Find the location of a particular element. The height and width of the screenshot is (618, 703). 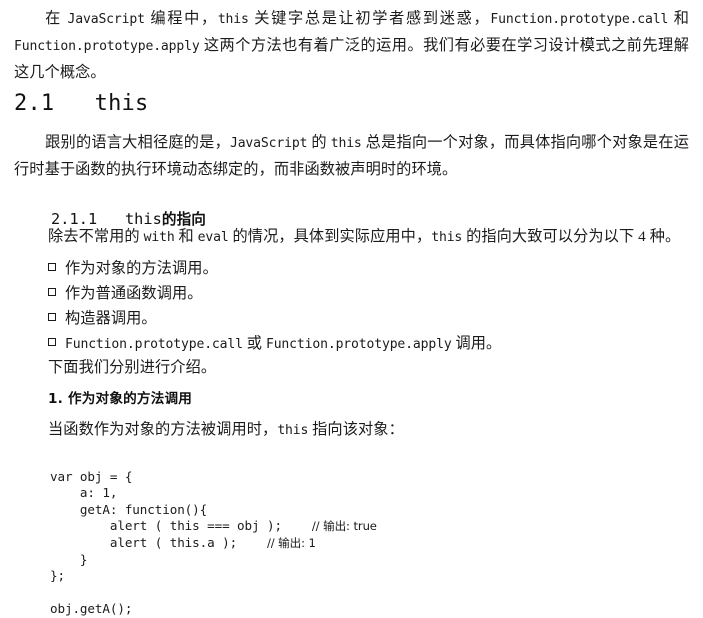

sub1-text-1: 当函数作为对象的方法被调用时， is located at coordinates (163, 429).